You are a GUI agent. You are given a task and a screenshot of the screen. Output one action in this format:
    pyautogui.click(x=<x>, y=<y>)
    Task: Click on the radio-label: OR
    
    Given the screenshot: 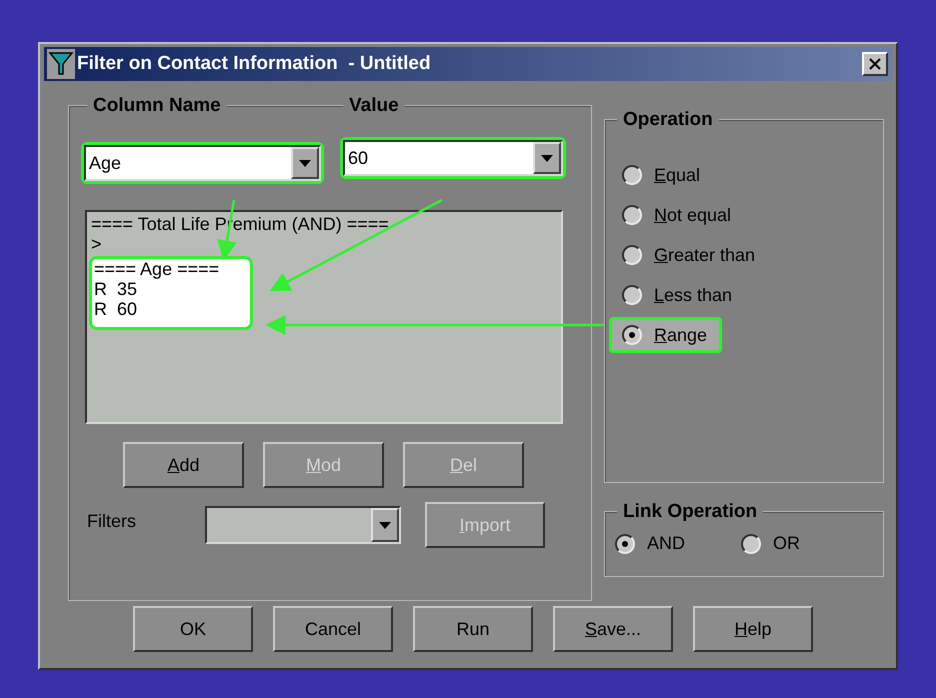 What is the action you would take?
    pyautogui.click(x=786, y=543)
    